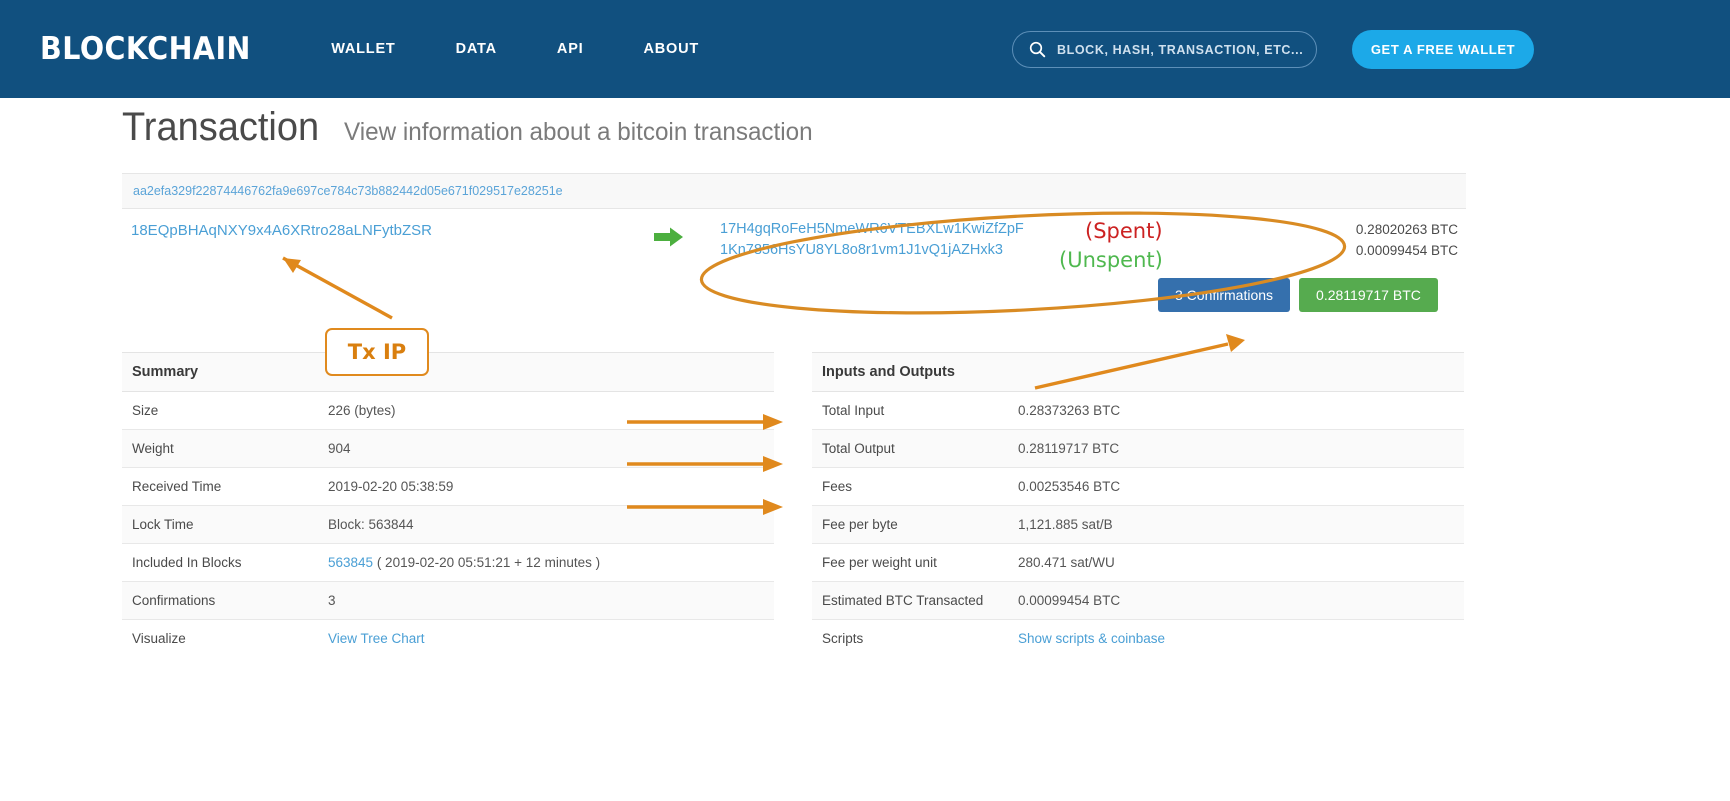  What do you see at coordinates (1037, 49) in the screenshot?
I see `search-icon` at bounding box center [1037, 49].